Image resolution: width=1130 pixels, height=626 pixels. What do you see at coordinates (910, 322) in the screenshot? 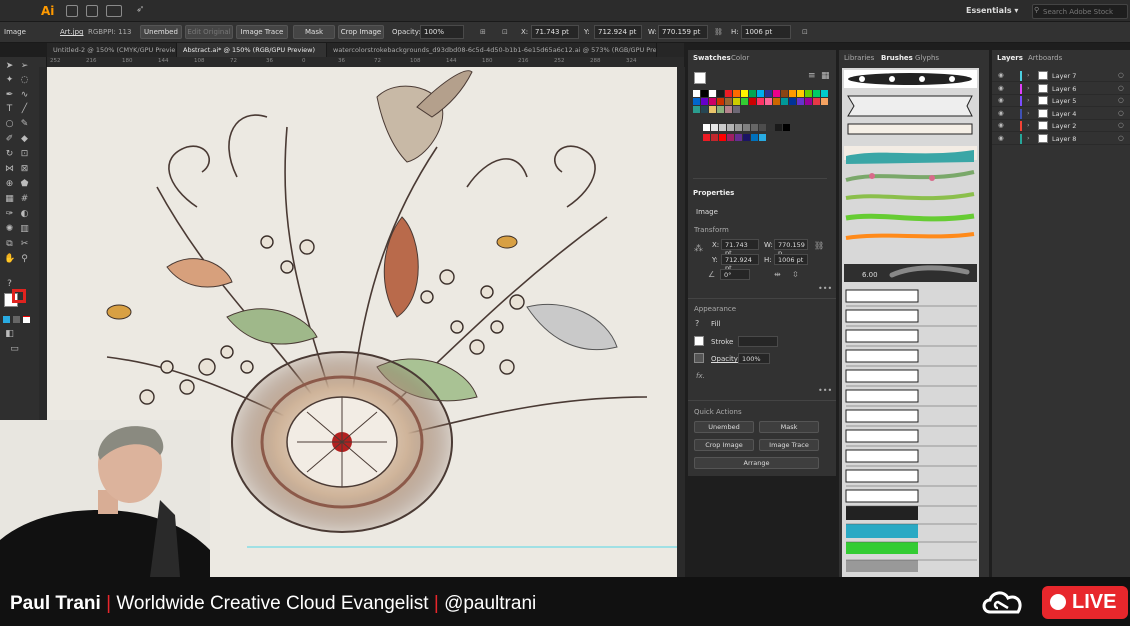
I see `brush-list: 6.00` at bounding box center [910, 322].